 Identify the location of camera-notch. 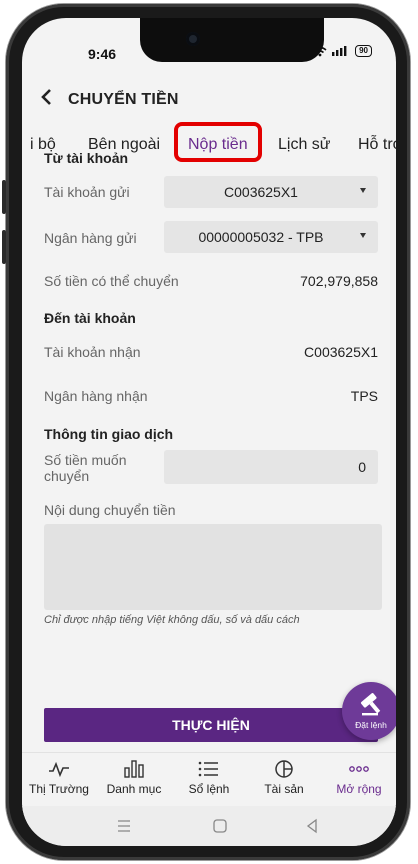
(232, 40).